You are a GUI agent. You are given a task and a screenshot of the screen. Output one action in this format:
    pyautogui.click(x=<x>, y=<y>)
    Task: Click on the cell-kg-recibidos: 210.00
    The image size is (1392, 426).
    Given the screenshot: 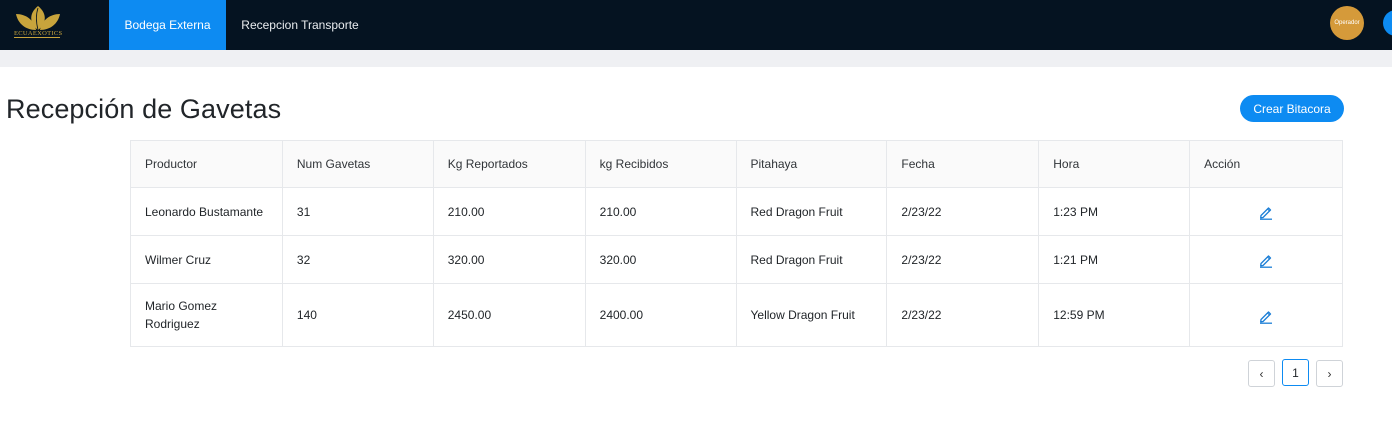 What is the action you would take?
    pyautogui.click(x=660, y=211)
    